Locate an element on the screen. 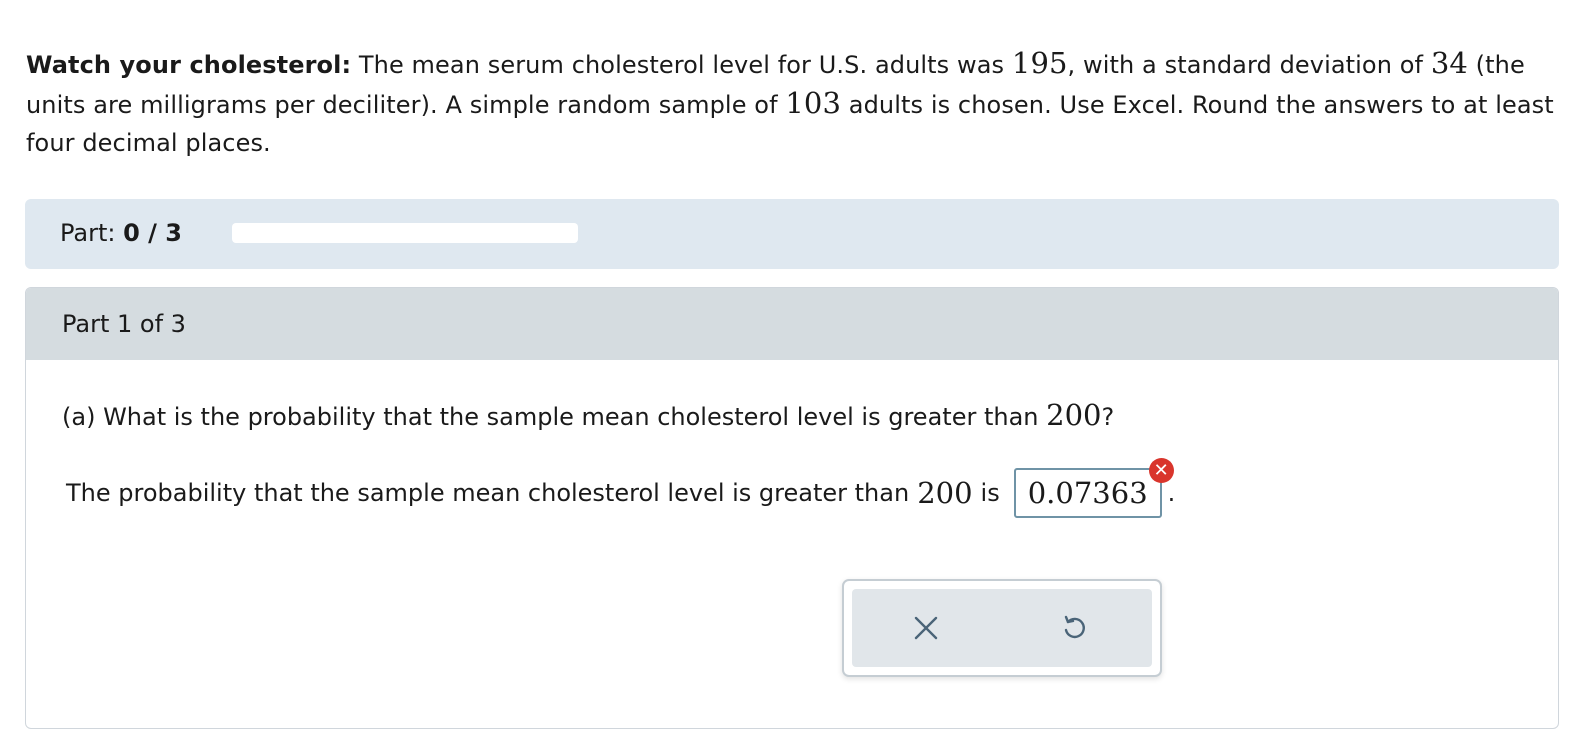 The height and width of the screenshot is (729, 1584). progress-label: Part: 0 / 3 is located at coordinates (121, 233).